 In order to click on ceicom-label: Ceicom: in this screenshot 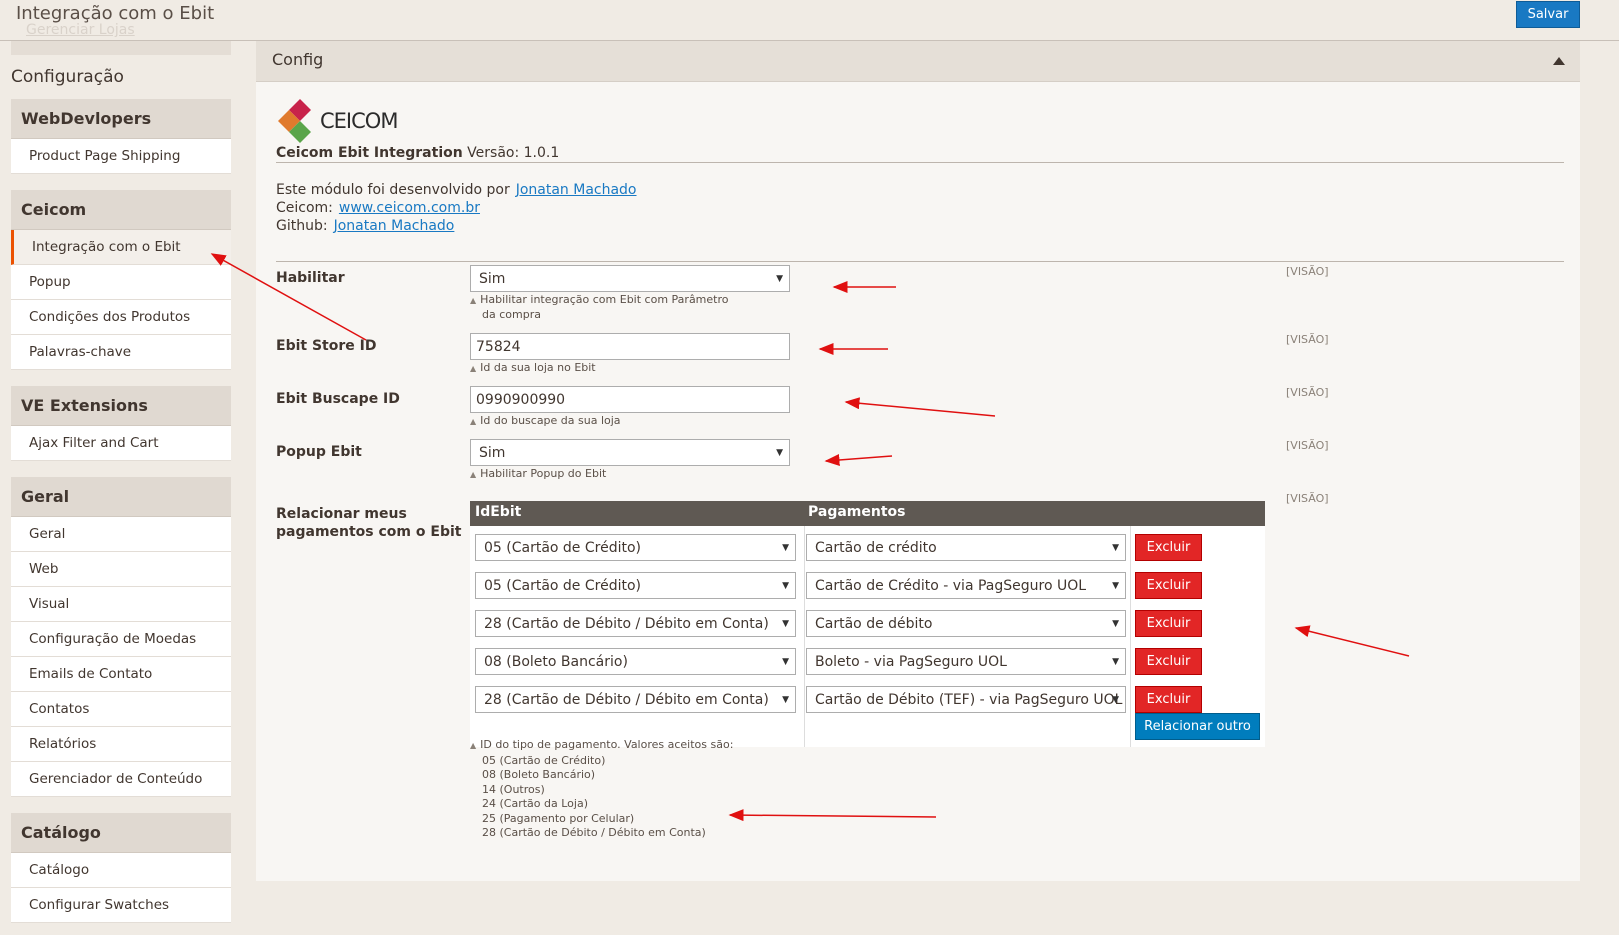, I will do `click(304, 208)`.